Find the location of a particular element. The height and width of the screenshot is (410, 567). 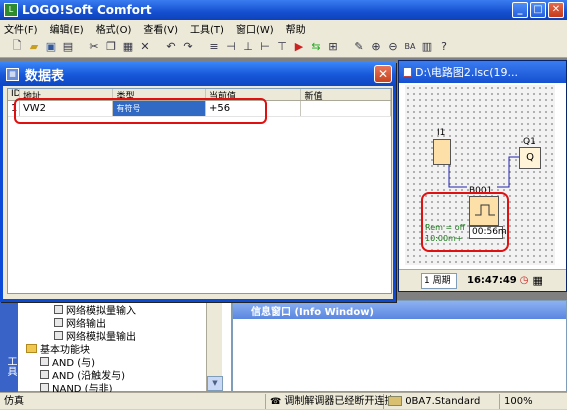

timer-highlight is located at coordinates (465, 222).